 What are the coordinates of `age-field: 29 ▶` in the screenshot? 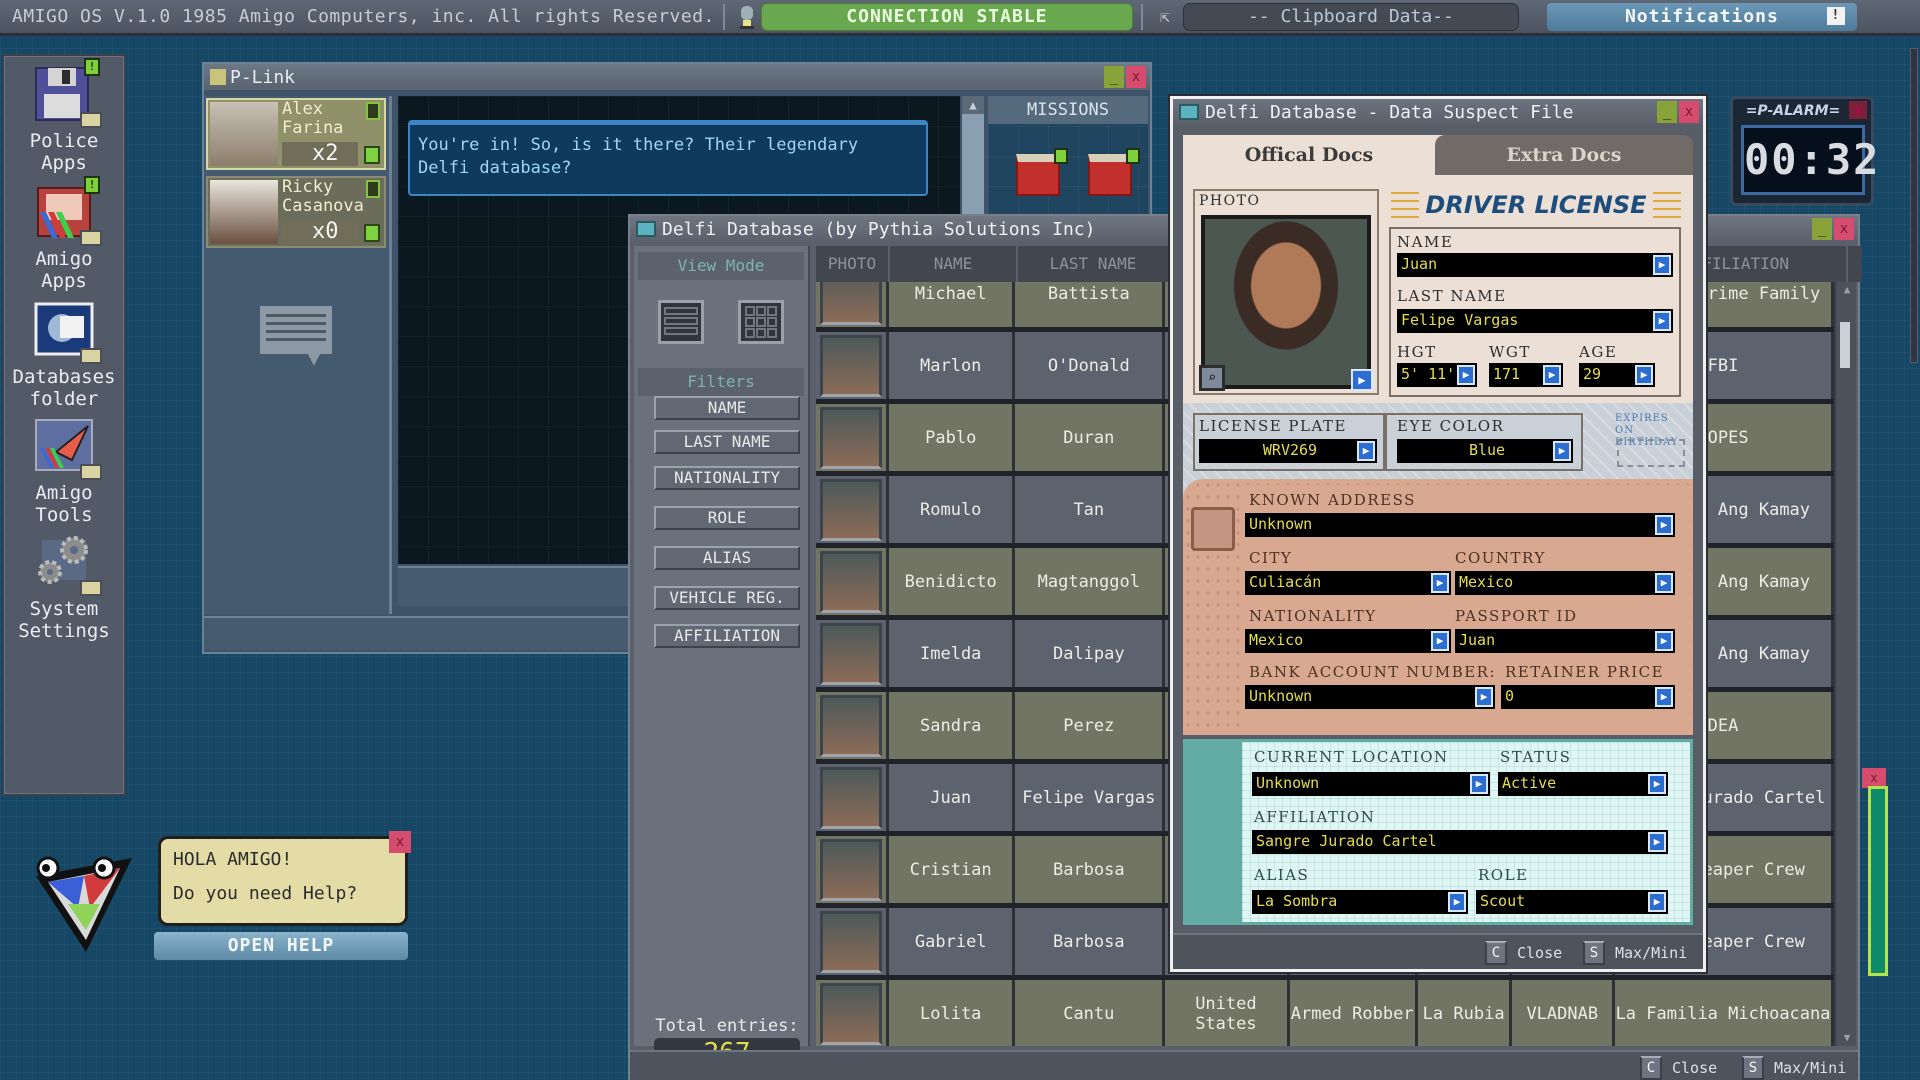 It's located at (1617, 375).